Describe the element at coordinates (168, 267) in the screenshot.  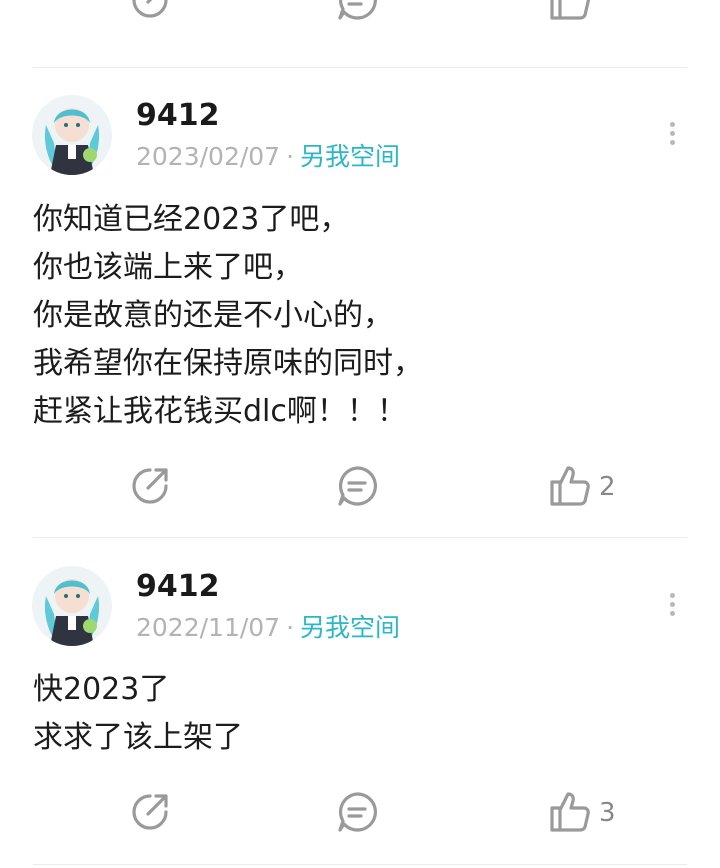
I see `content-line: 你也该端上来了吧，` at that location.